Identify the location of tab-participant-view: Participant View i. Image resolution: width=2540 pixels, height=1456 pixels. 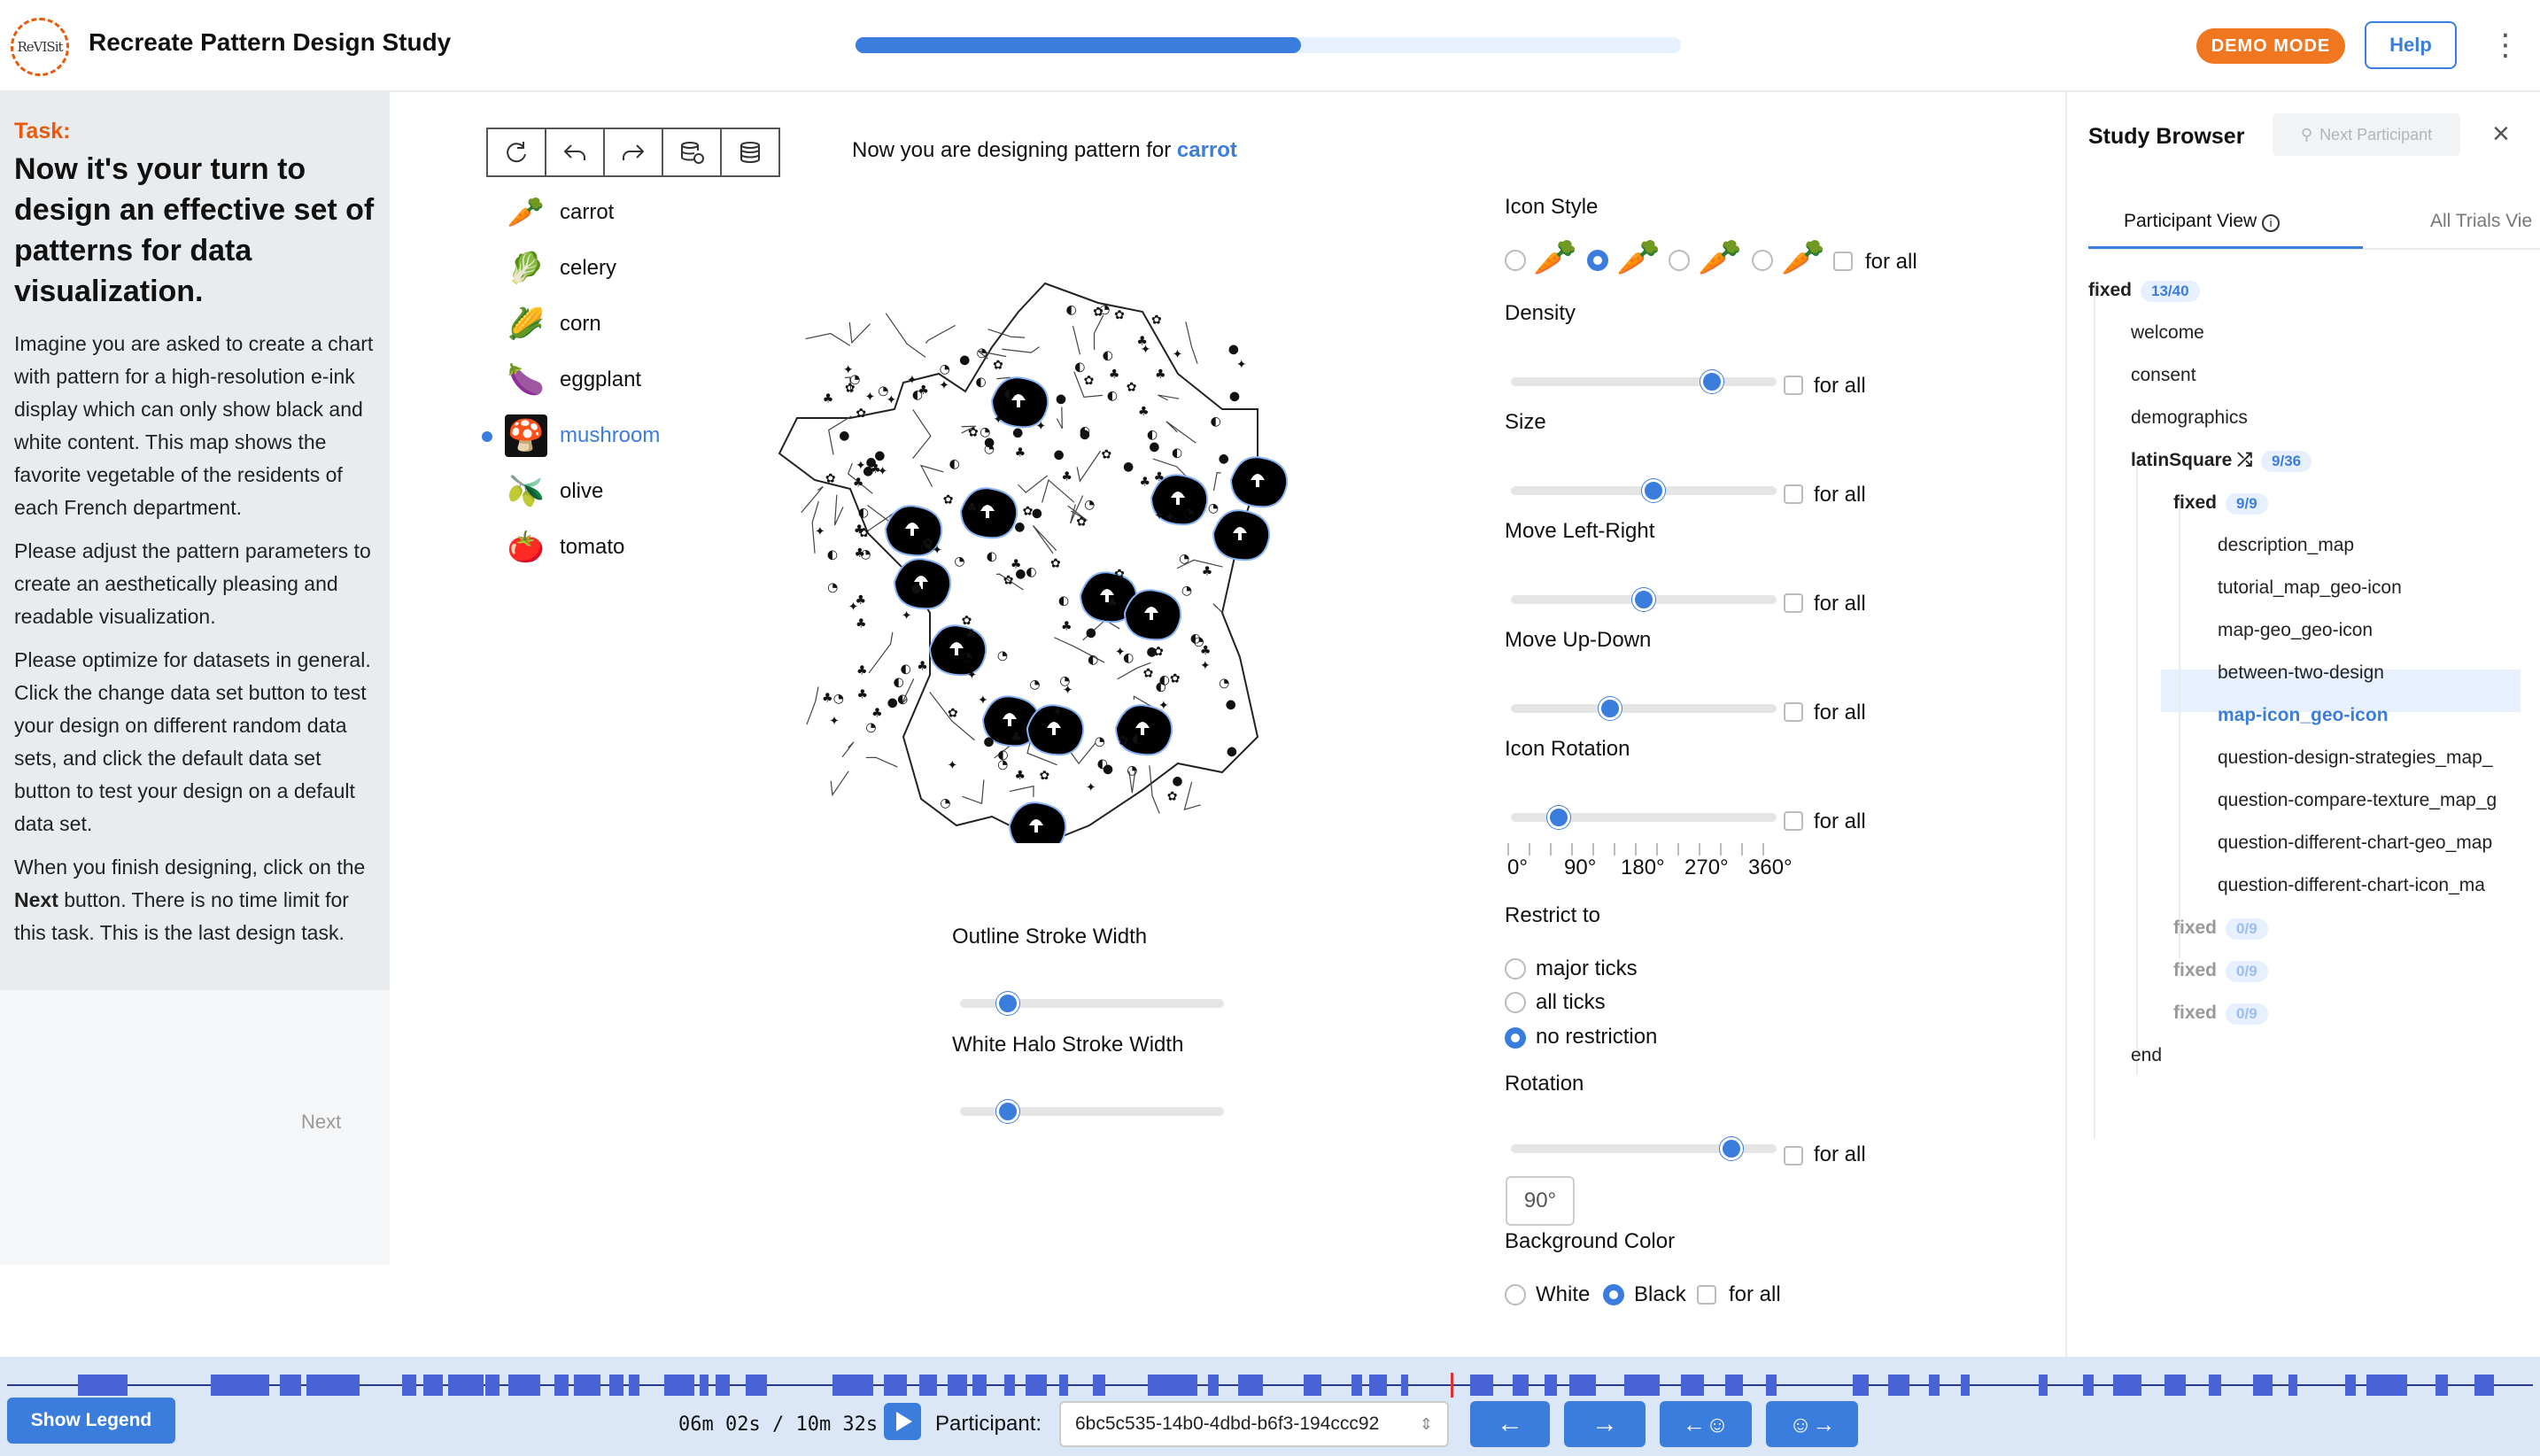
(2202, 221).